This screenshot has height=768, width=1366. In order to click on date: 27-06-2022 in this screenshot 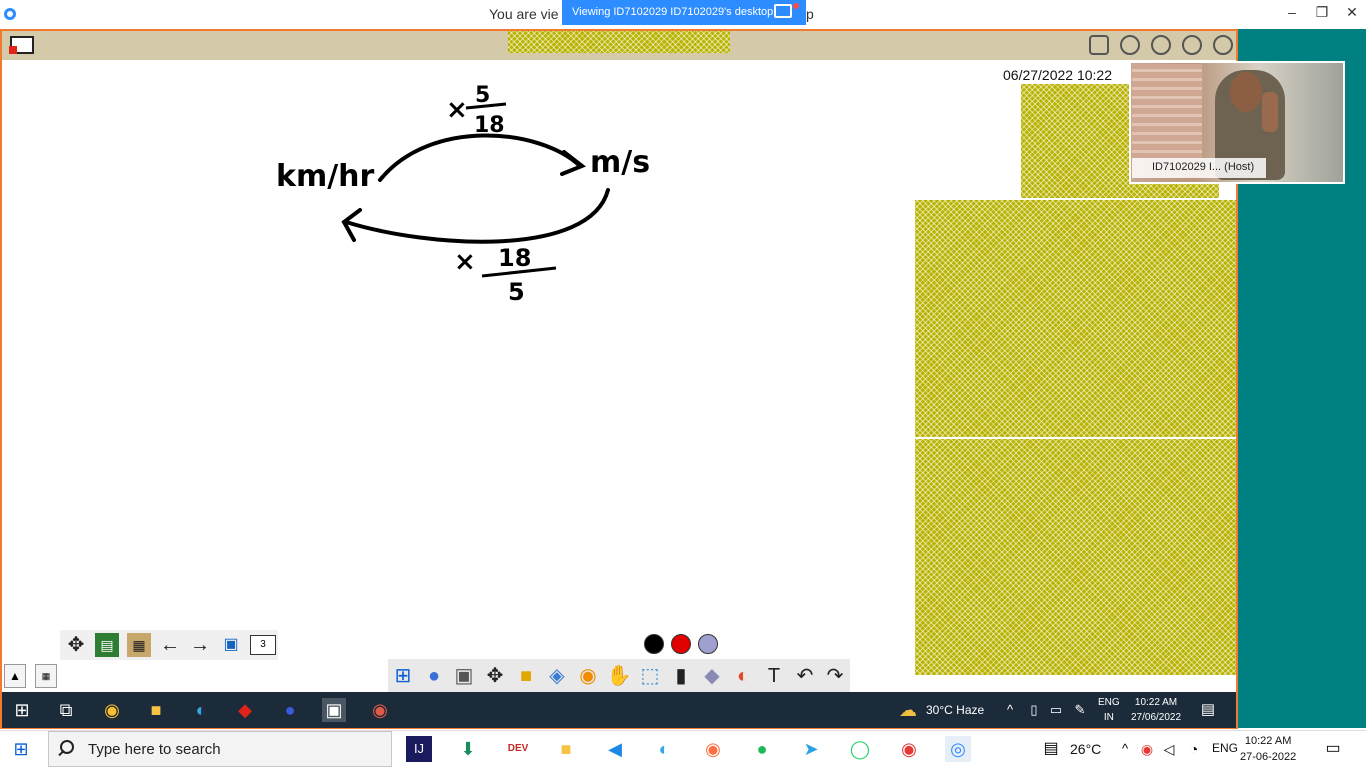, I will do `click(1268, 757)`.